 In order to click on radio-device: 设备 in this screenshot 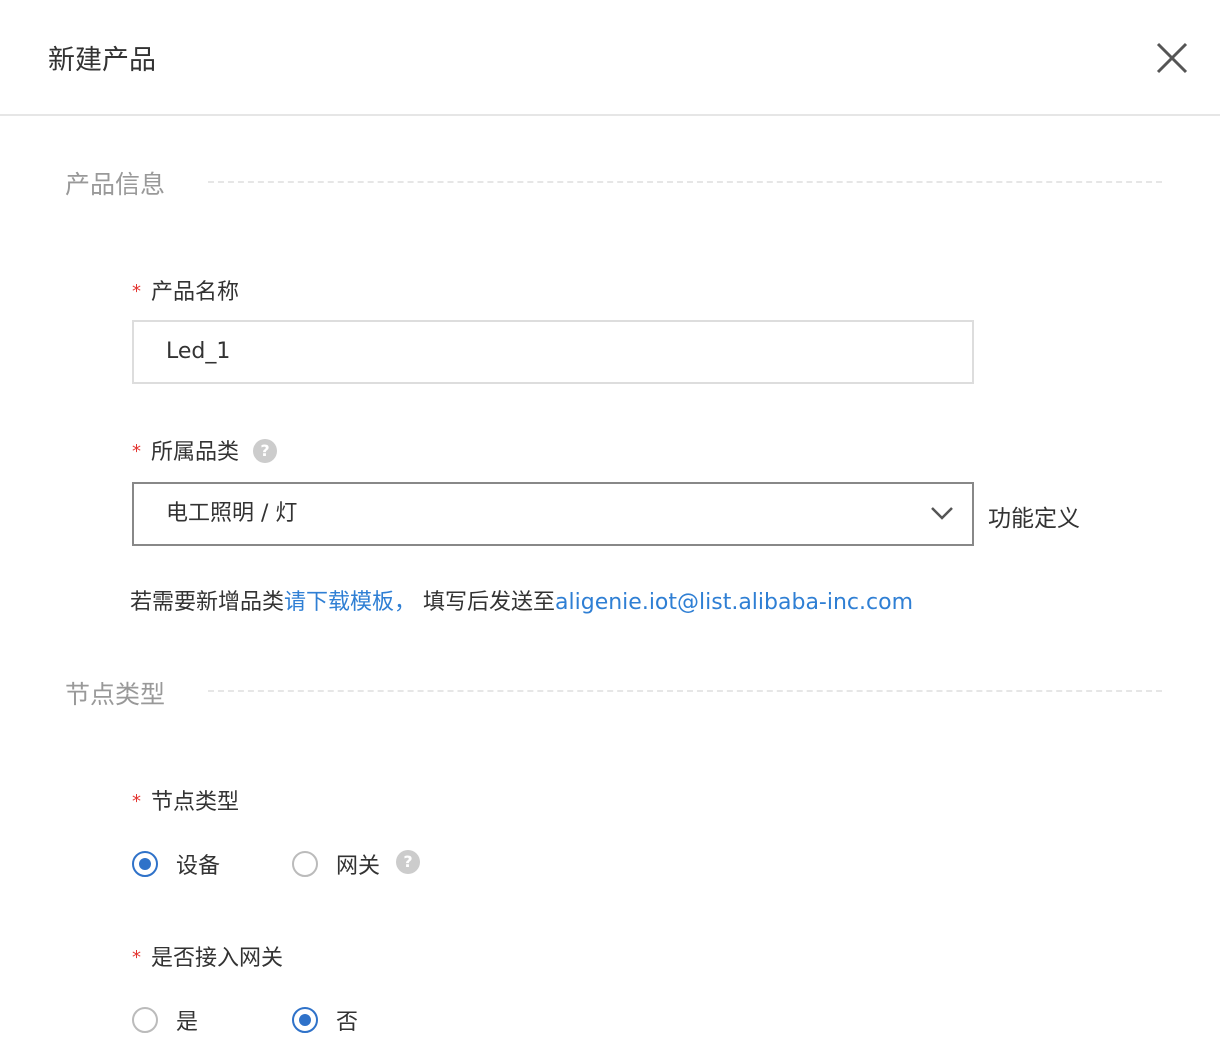, I will do `click(176, 864)`.